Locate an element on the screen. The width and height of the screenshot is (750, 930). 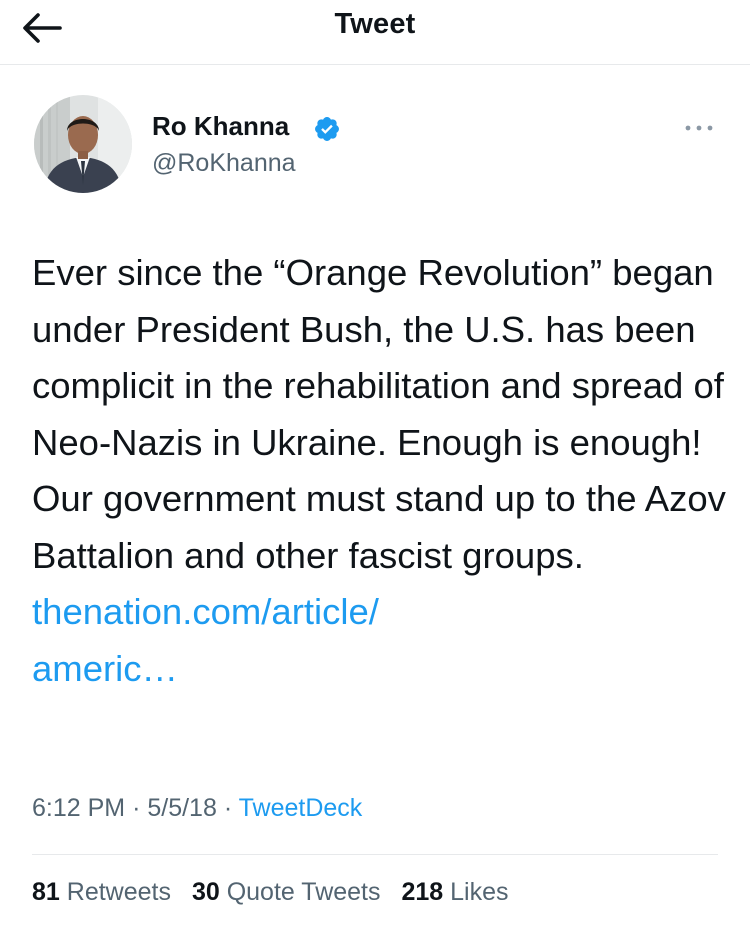
more-options-icon is located at coordinates (699, 128).